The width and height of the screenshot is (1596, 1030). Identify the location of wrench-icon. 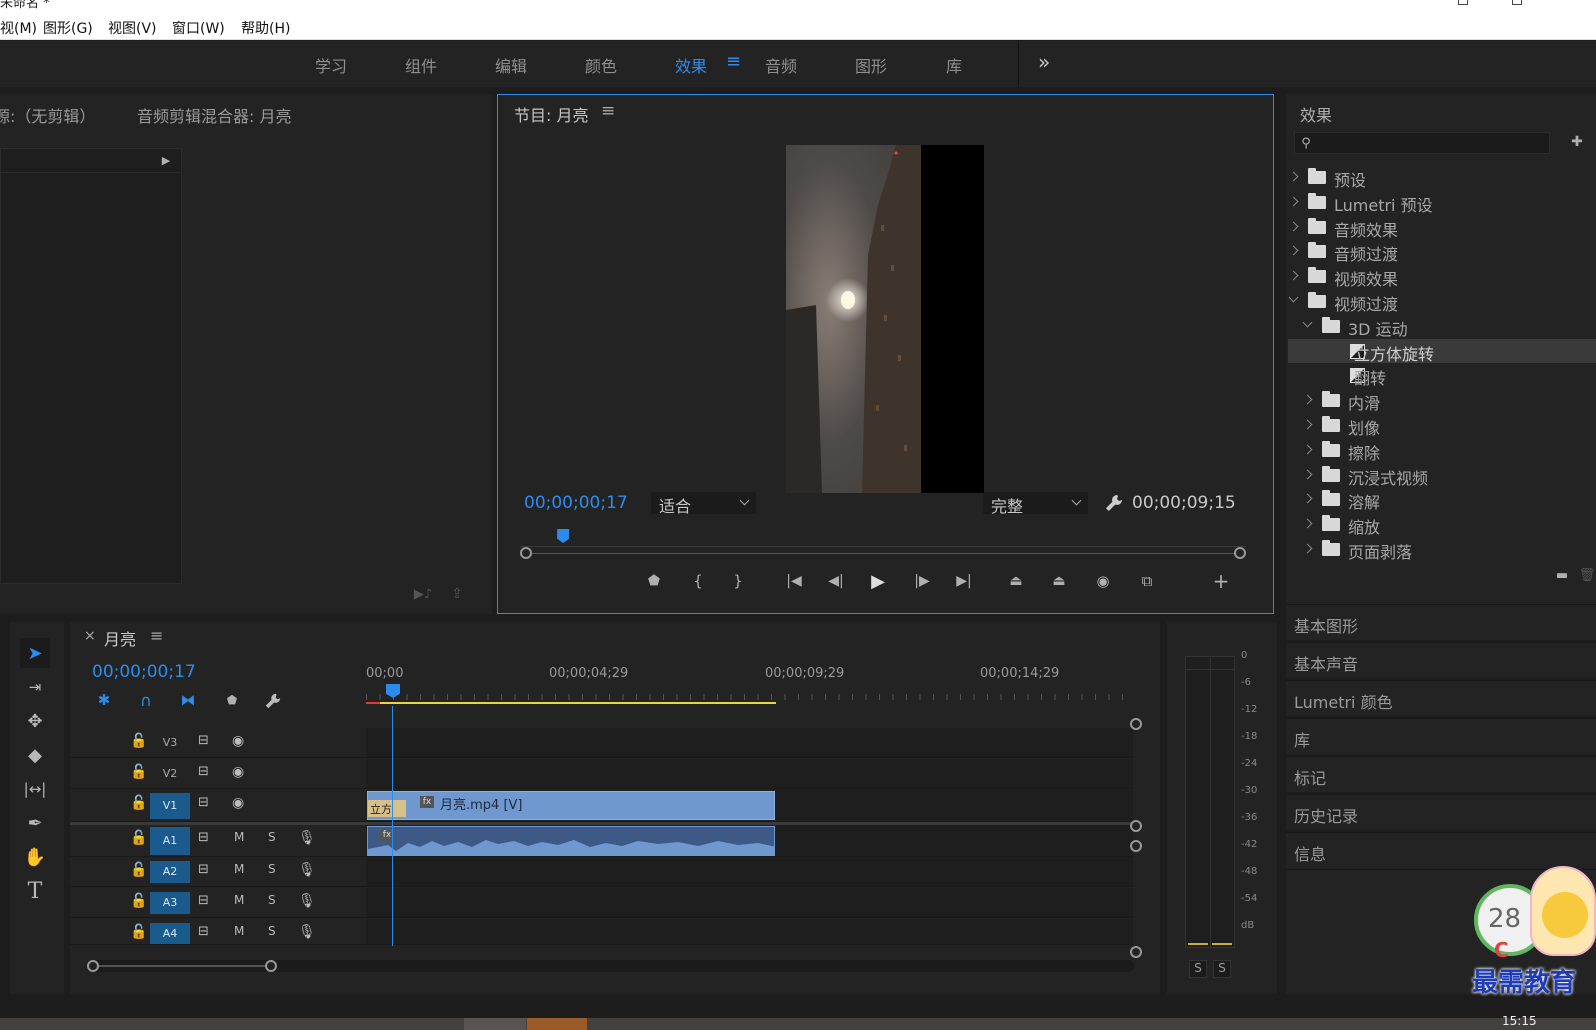
(1114, 503).